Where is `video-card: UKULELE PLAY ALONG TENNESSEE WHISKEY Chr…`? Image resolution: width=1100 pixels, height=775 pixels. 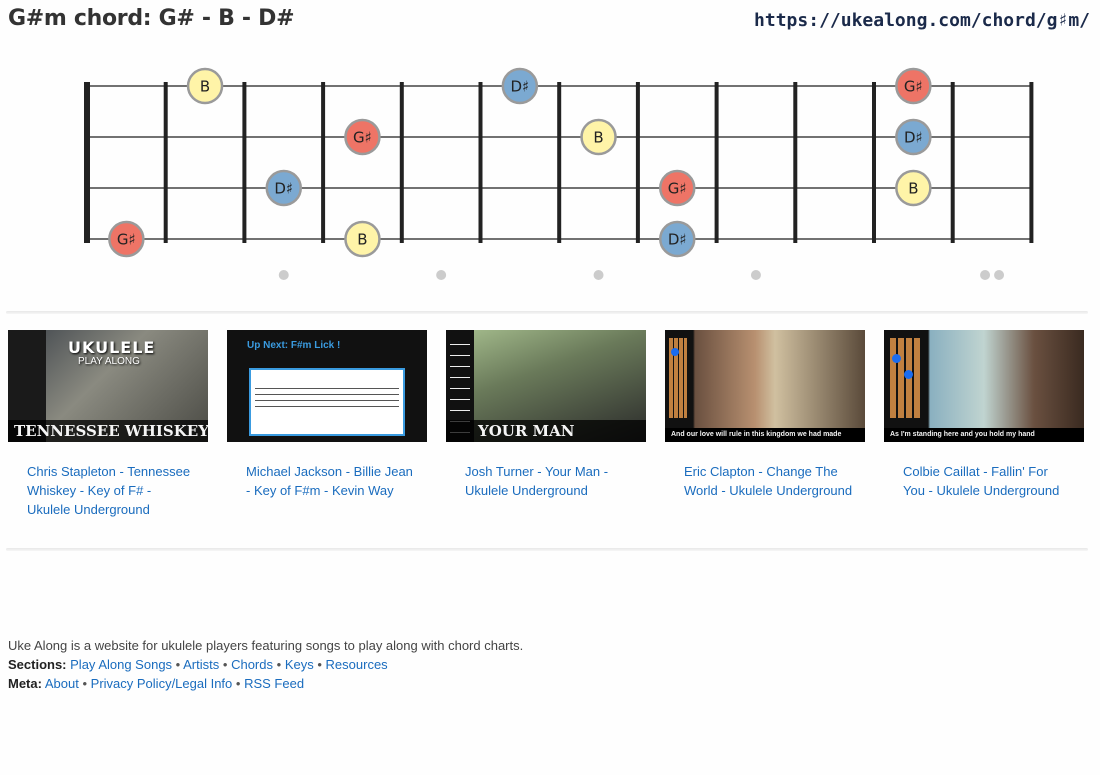 video-card: UKULELE PLAY ALONG TENNESSEE WHISKEY Chr… is located at coordinates (108, 424).